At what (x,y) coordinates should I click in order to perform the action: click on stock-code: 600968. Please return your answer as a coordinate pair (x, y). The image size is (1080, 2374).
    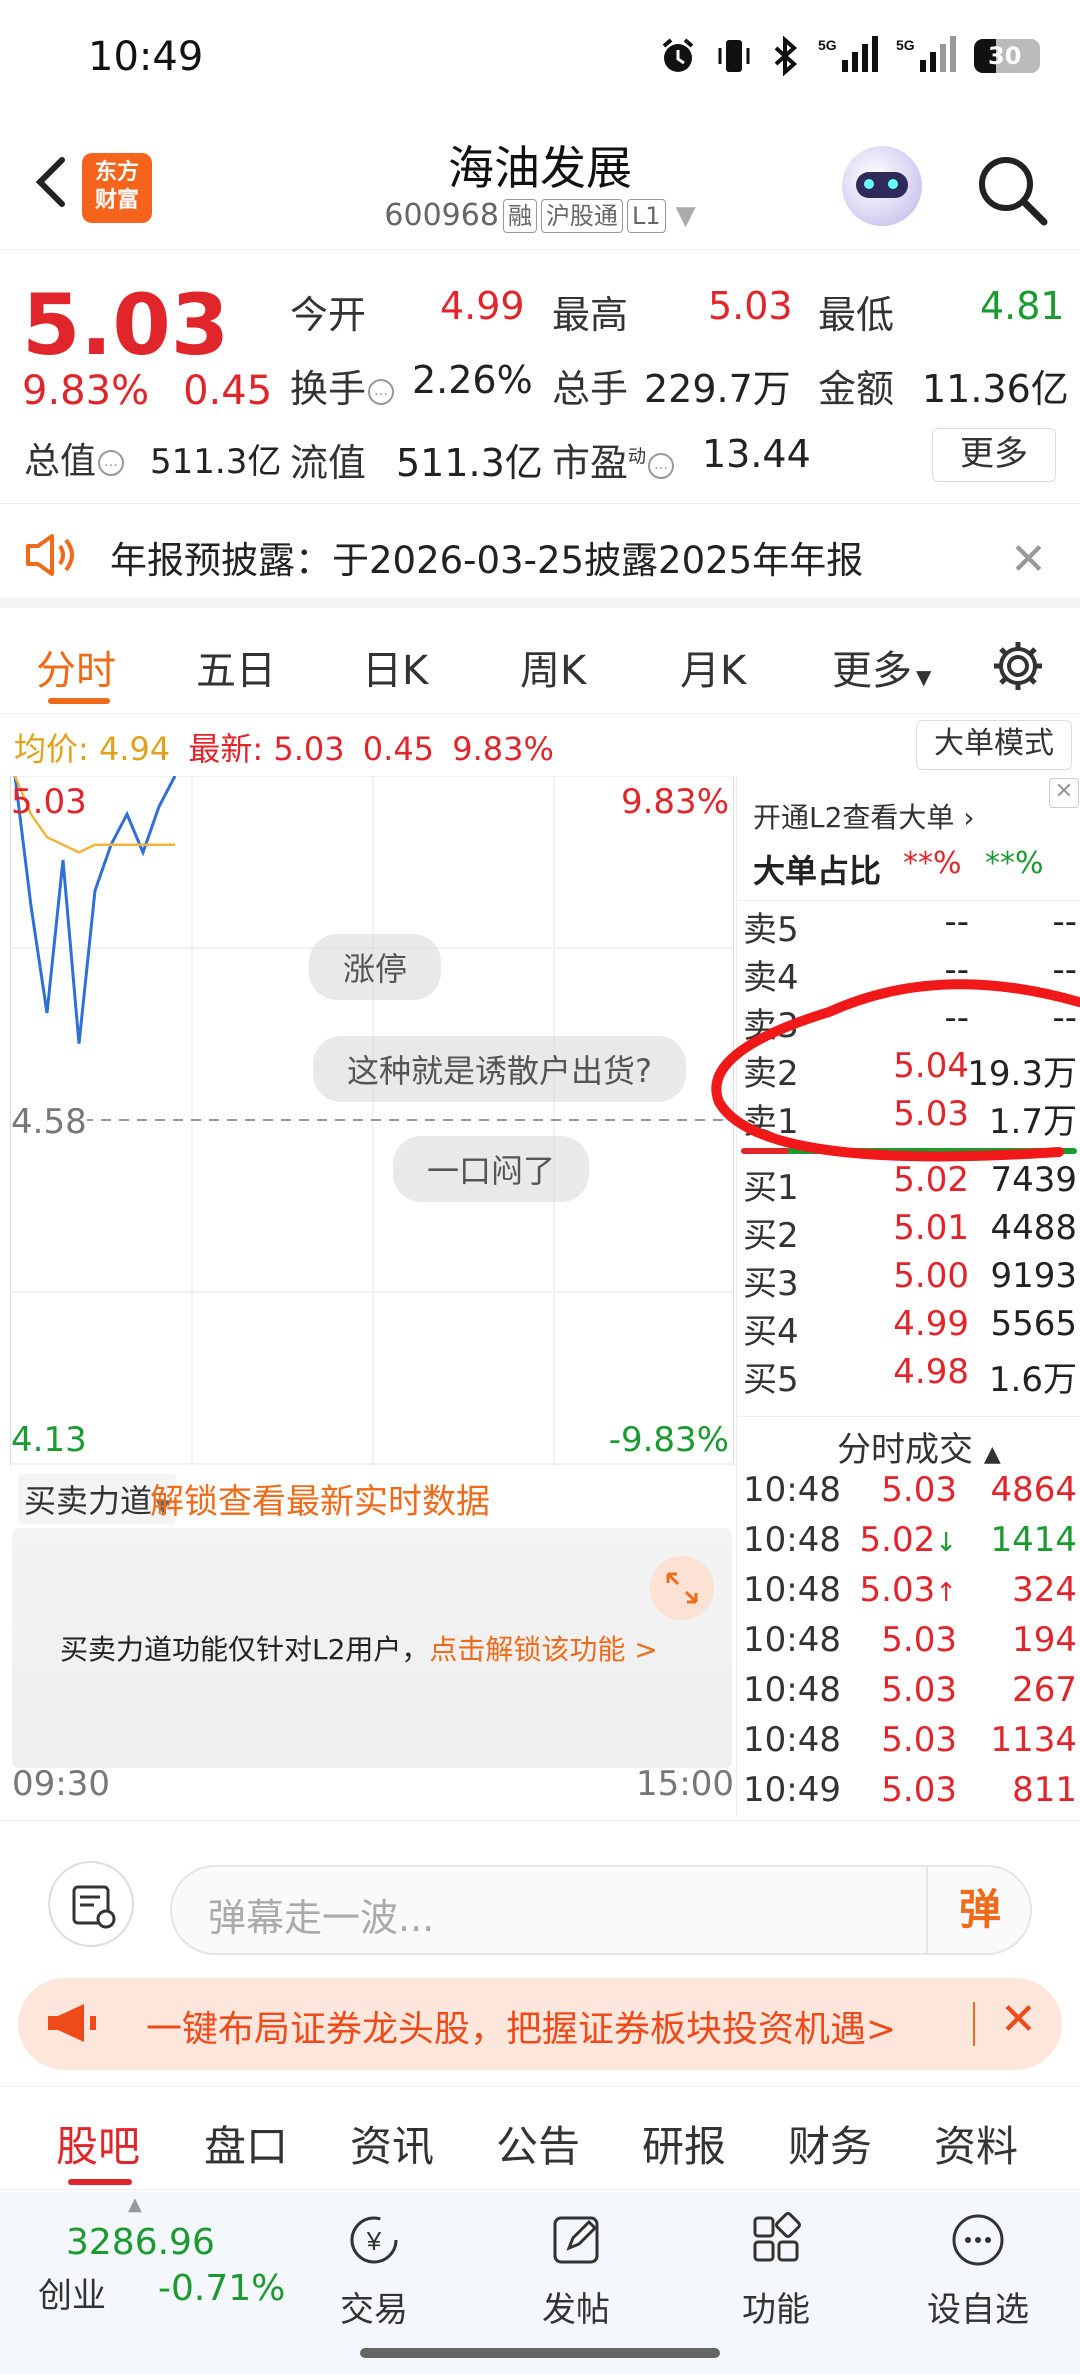
    Looking at the image, I should click on (441, 215).